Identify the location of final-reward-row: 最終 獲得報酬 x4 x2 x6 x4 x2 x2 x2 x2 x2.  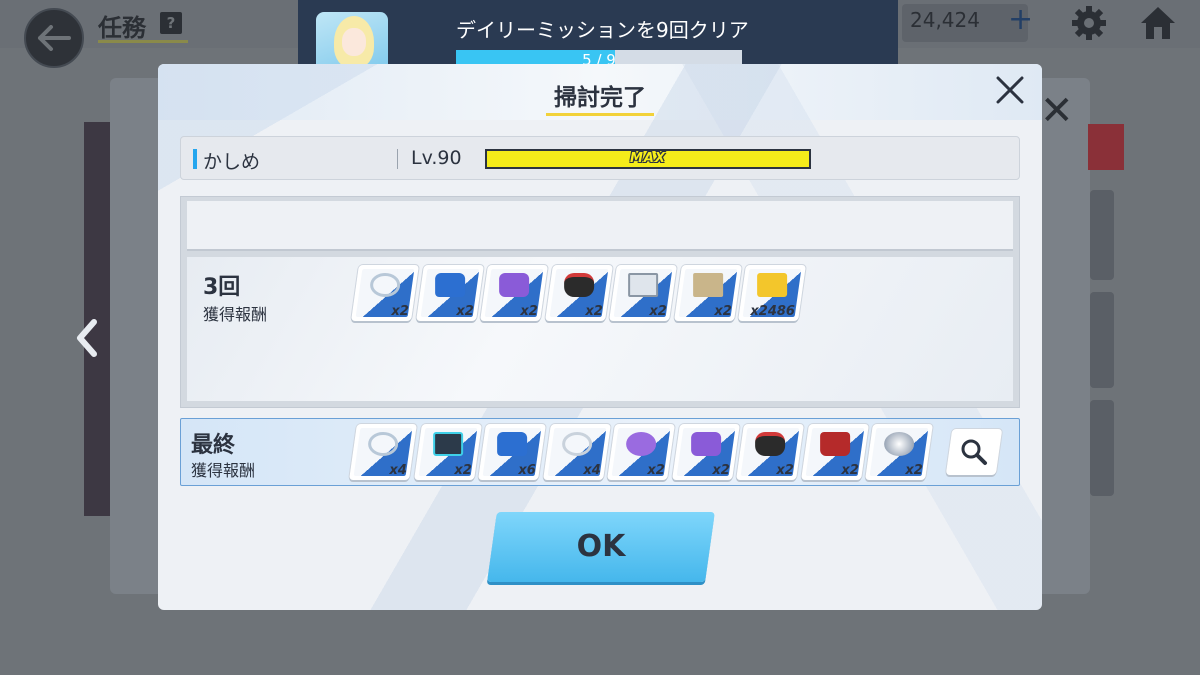
(600, 452).